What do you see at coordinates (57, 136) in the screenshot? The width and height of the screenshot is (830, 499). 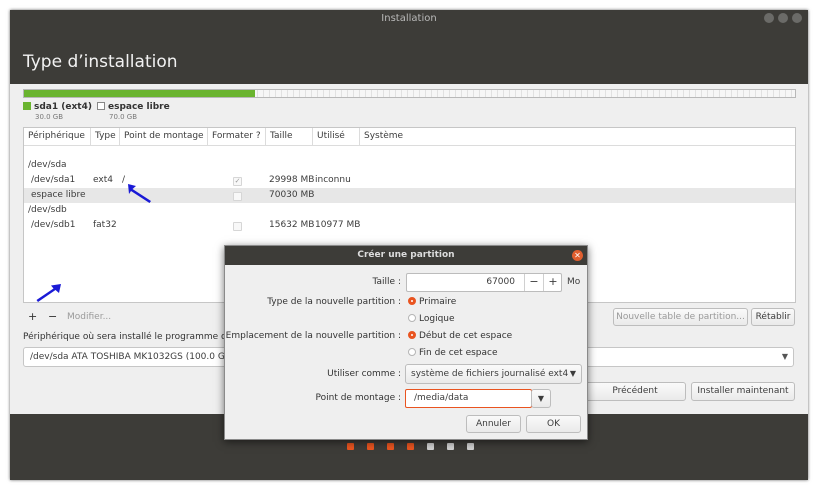 I see `col-device: Périphérique` at bounding box center [57, 136].